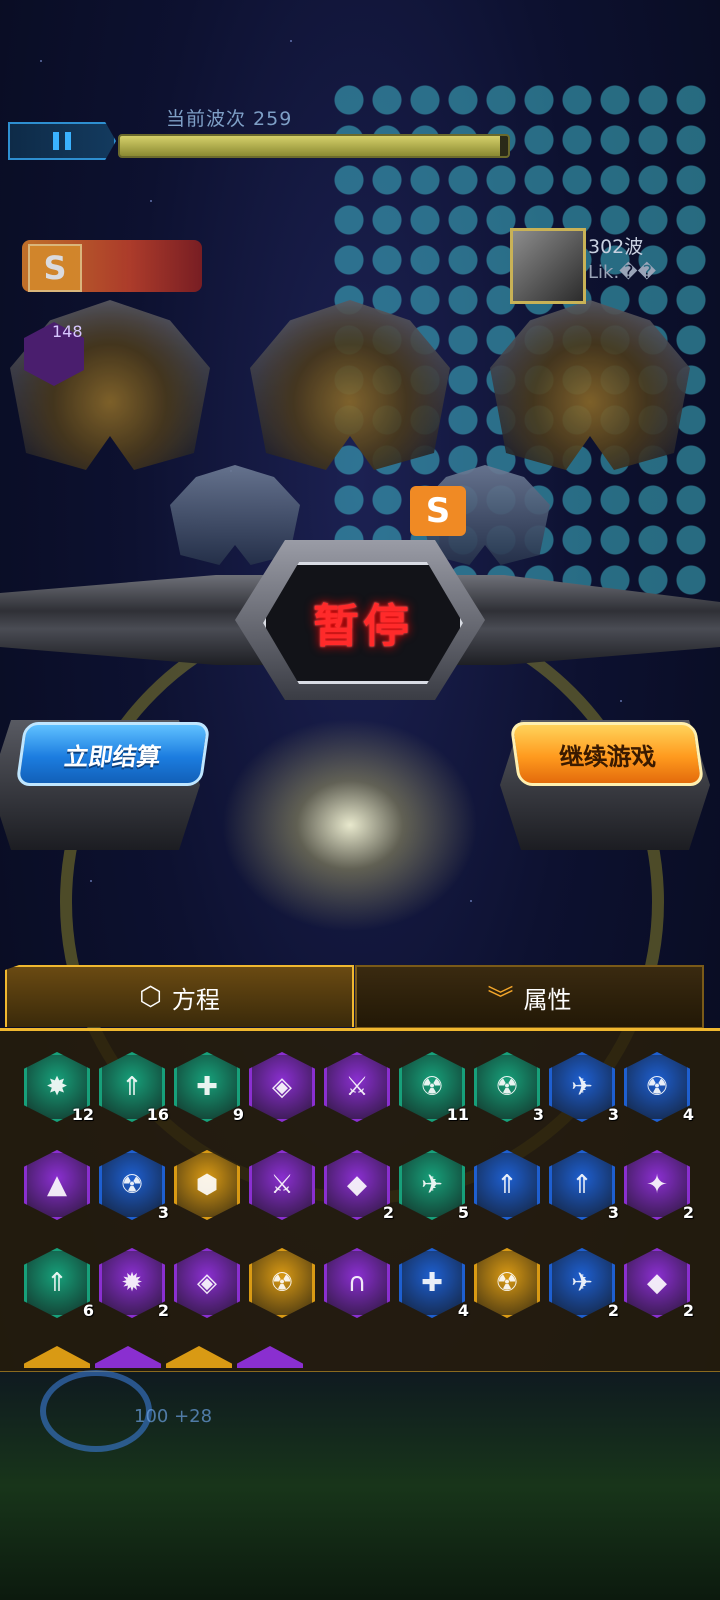  What do you see at coordinates (209, 1186) in the screenshot?
I see `skill-item: ⬢` at bounding box center [209, 1186].